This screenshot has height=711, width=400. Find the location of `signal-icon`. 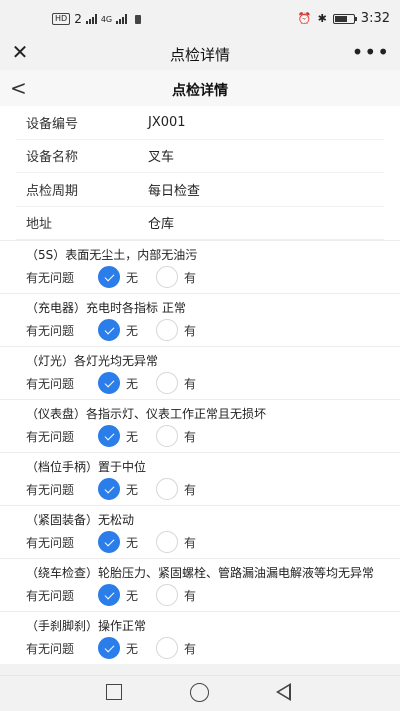

signal-icon is located at coordinates (91, 19).